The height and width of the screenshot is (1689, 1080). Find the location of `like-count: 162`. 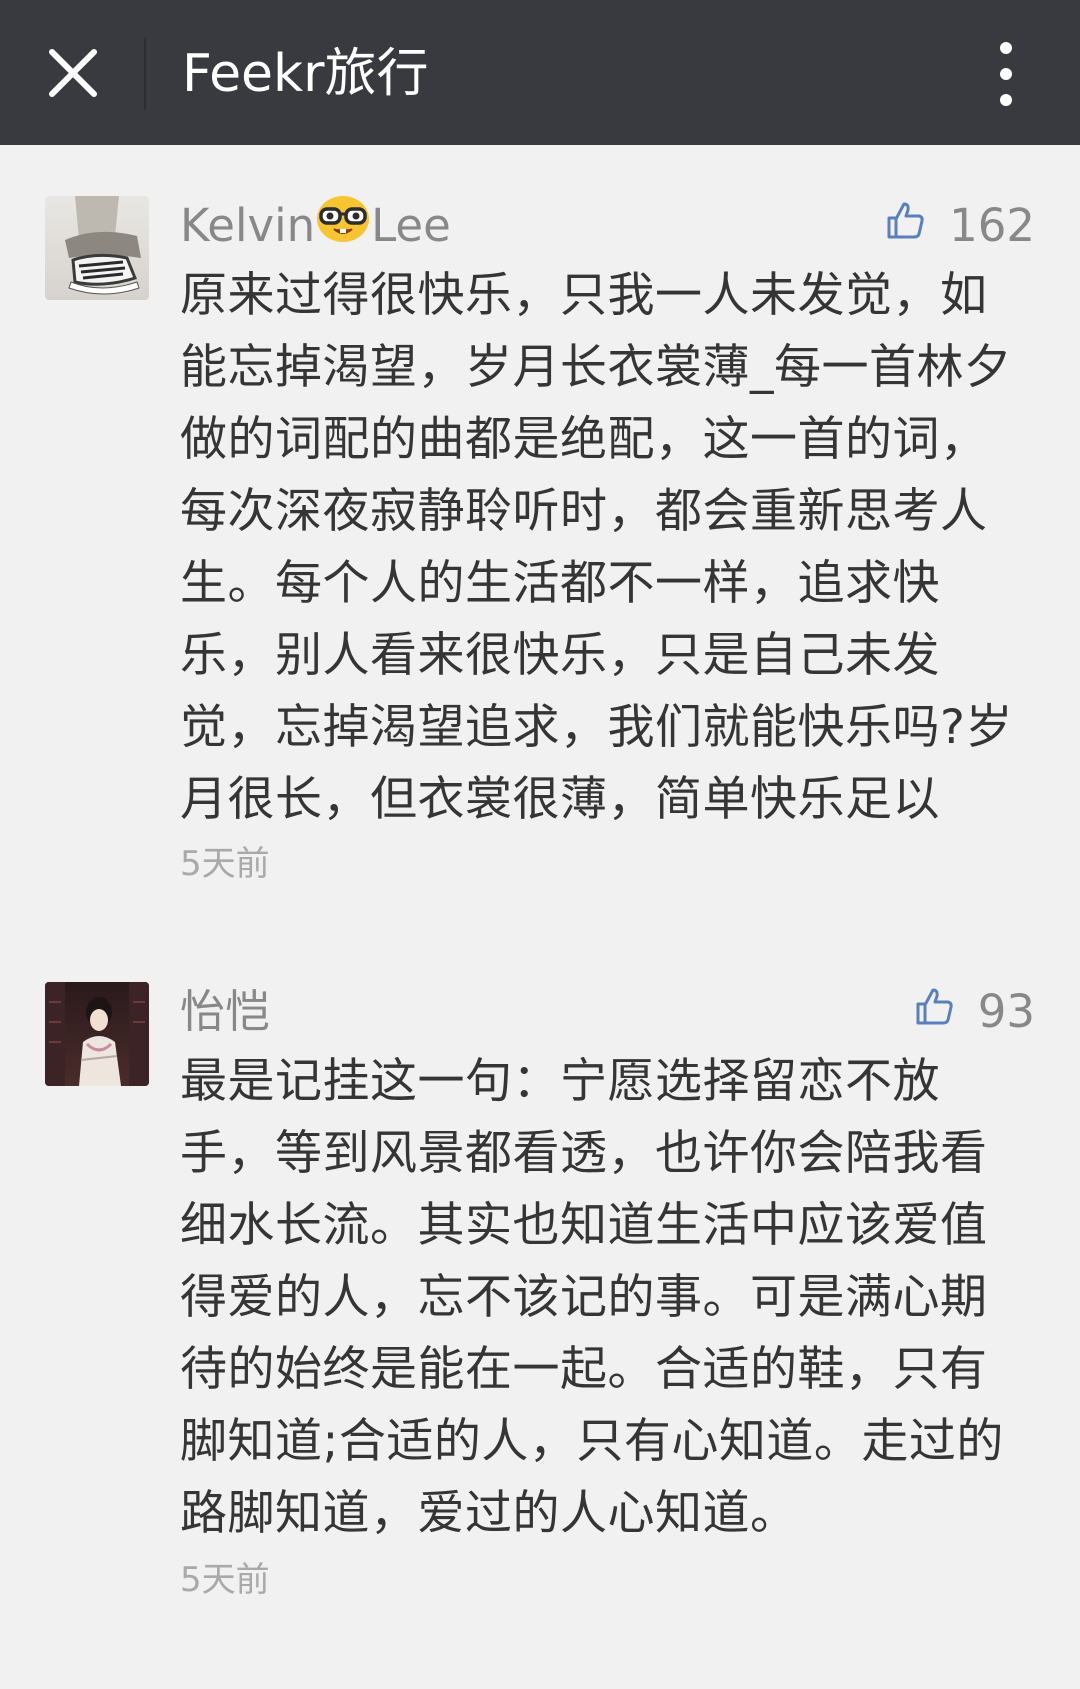

like-count: 162 is located at coordinates (992, 225).